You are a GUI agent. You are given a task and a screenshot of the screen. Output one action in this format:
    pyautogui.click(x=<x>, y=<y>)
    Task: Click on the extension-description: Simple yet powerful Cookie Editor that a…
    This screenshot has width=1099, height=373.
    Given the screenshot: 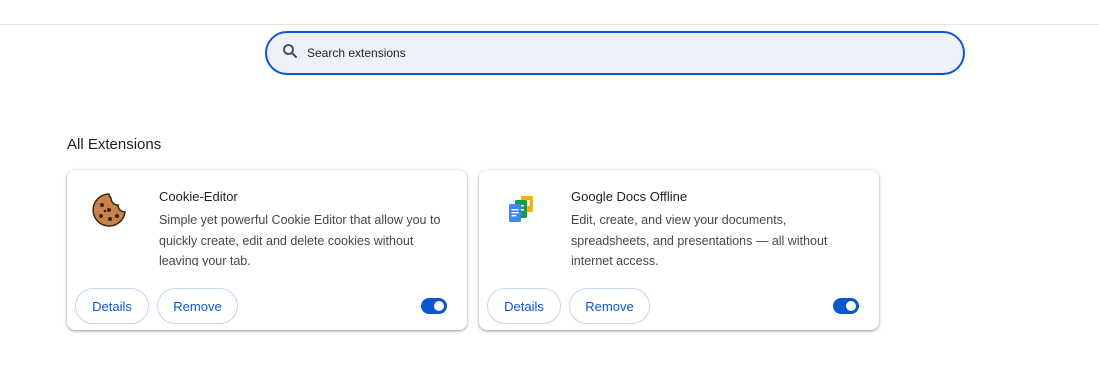 What is the action you would take?
    pyautogui.click(x=300, y=239)
    